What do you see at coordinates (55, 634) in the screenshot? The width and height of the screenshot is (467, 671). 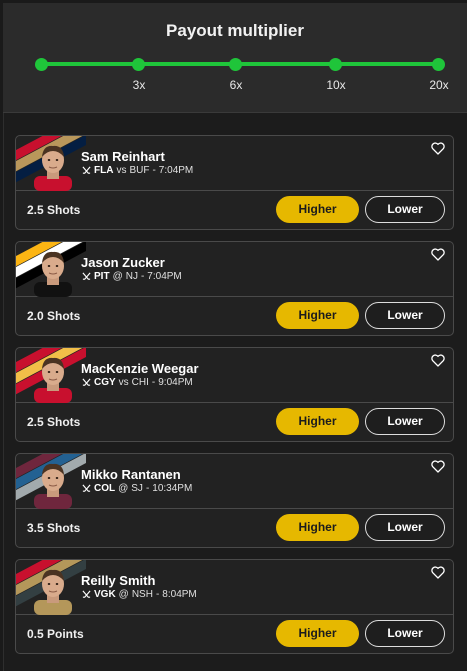 I see `prop-line: 0.5 Points` at bounding box center [55, 634].